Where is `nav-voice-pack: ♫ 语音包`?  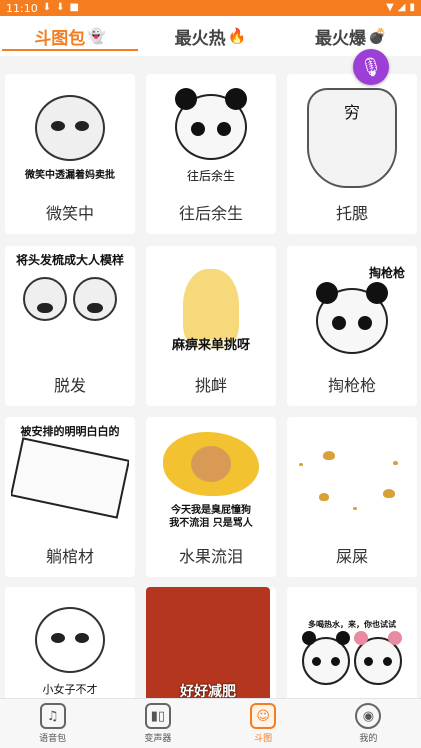 nav-voice-pack: ♫ 语音包 is located at coordinates (52, 723).